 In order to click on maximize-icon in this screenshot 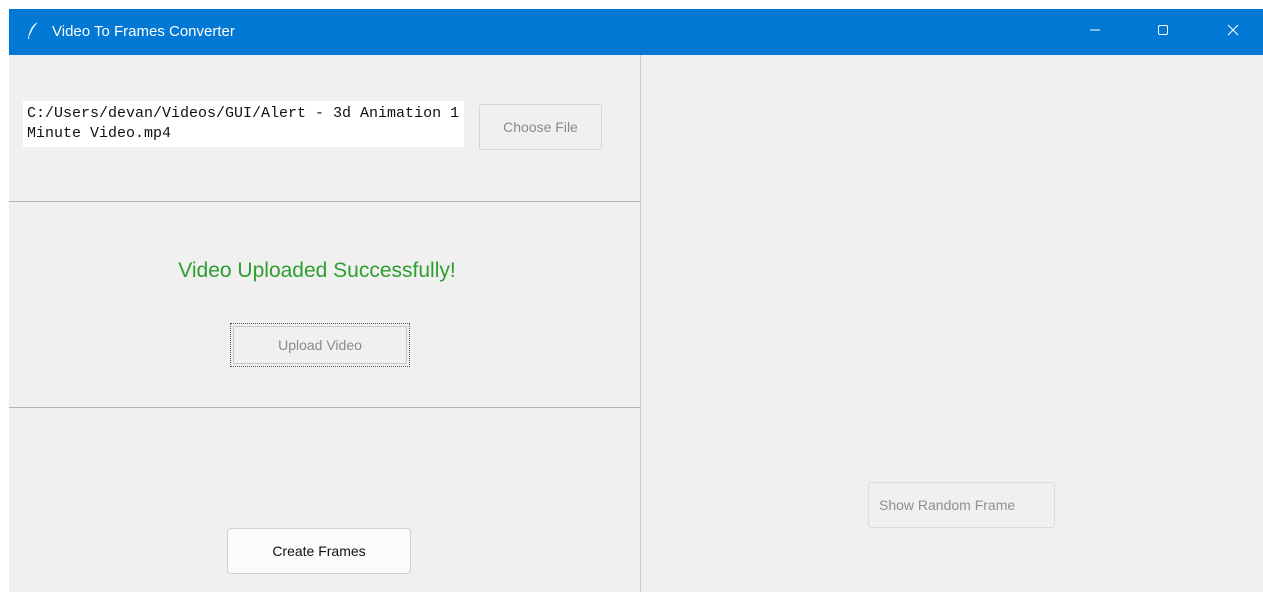, I will do `click(1163, 32)`.